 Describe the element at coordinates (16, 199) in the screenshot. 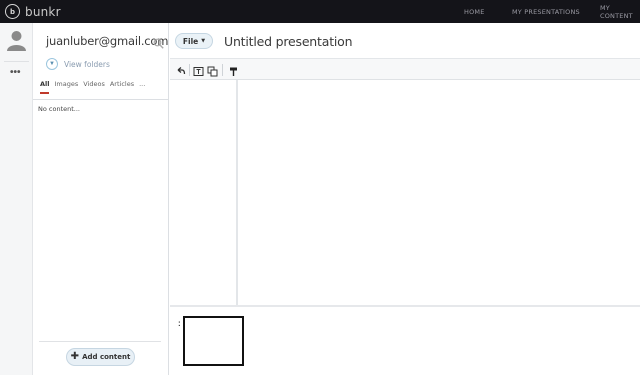

I see `left-rail: •••` at that location.